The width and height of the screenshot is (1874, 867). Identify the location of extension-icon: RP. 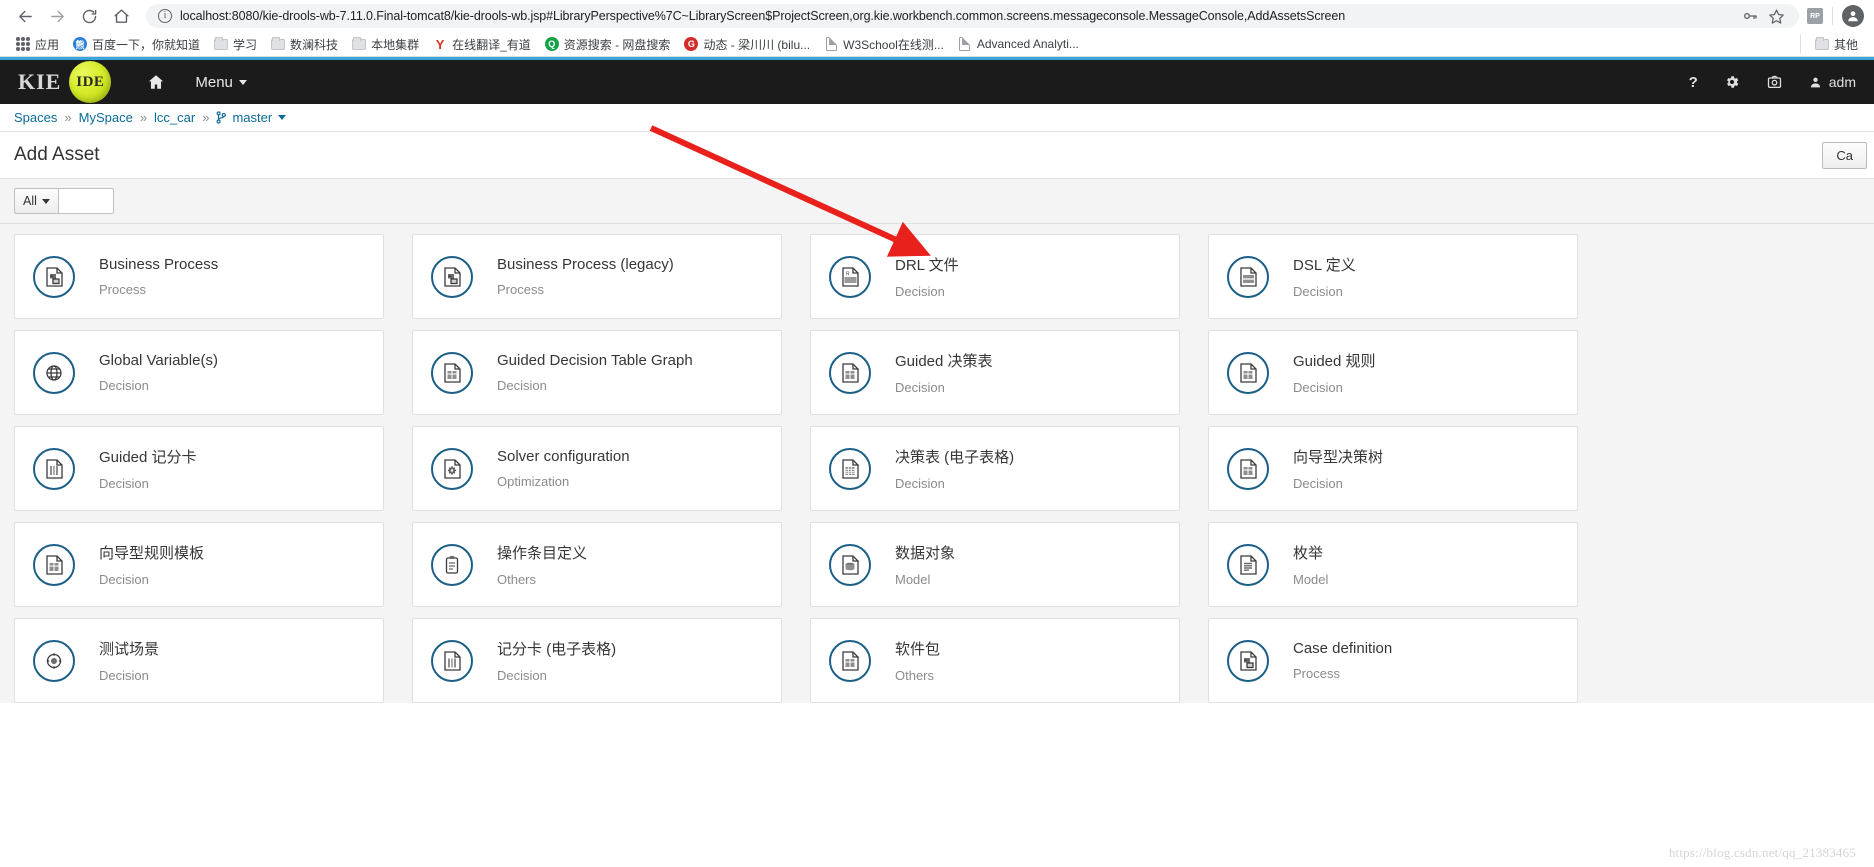
(1815, 16).